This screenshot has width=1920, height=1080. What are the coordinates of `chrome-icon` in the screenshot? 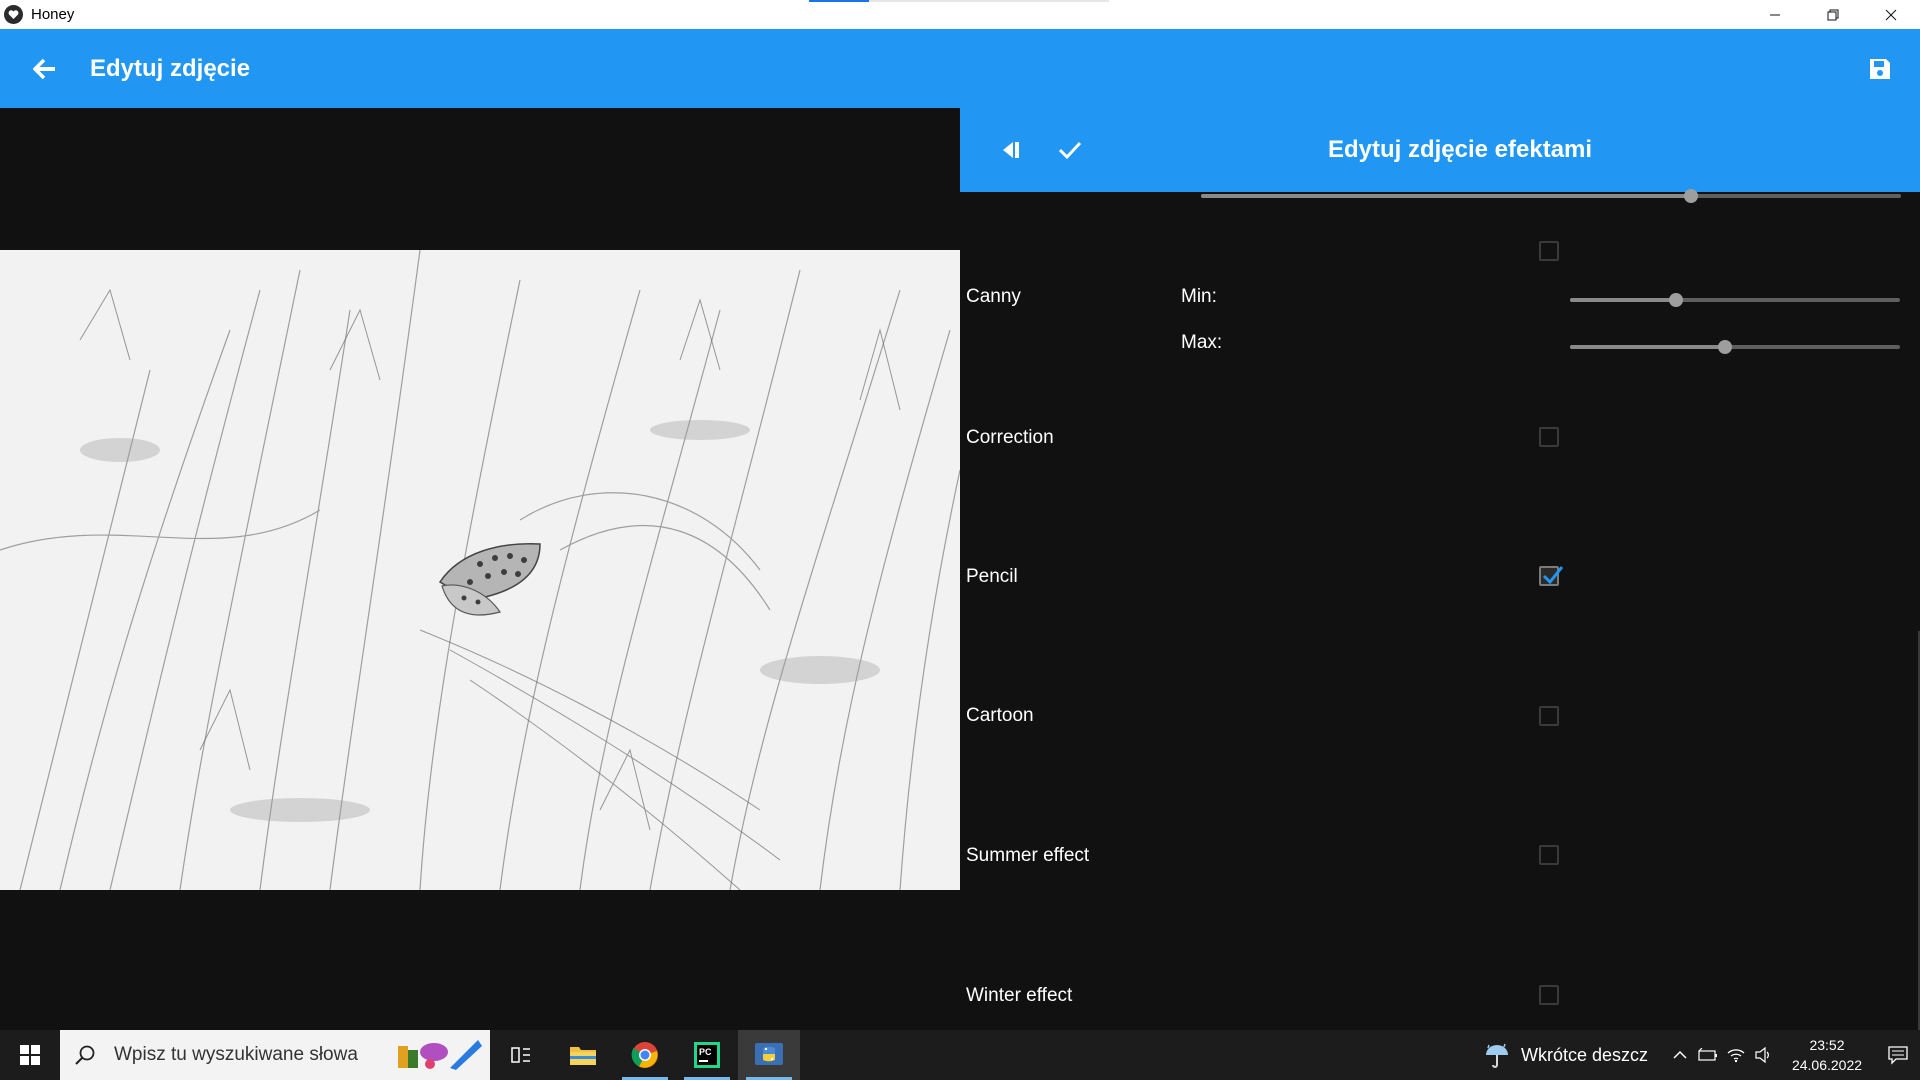 It's located at (644, 1055).